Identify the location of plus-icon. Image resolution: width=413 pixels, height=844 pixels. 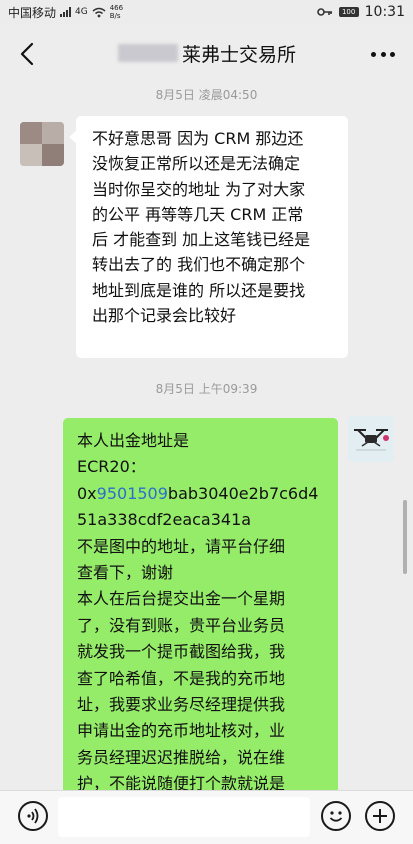
(380, 816).